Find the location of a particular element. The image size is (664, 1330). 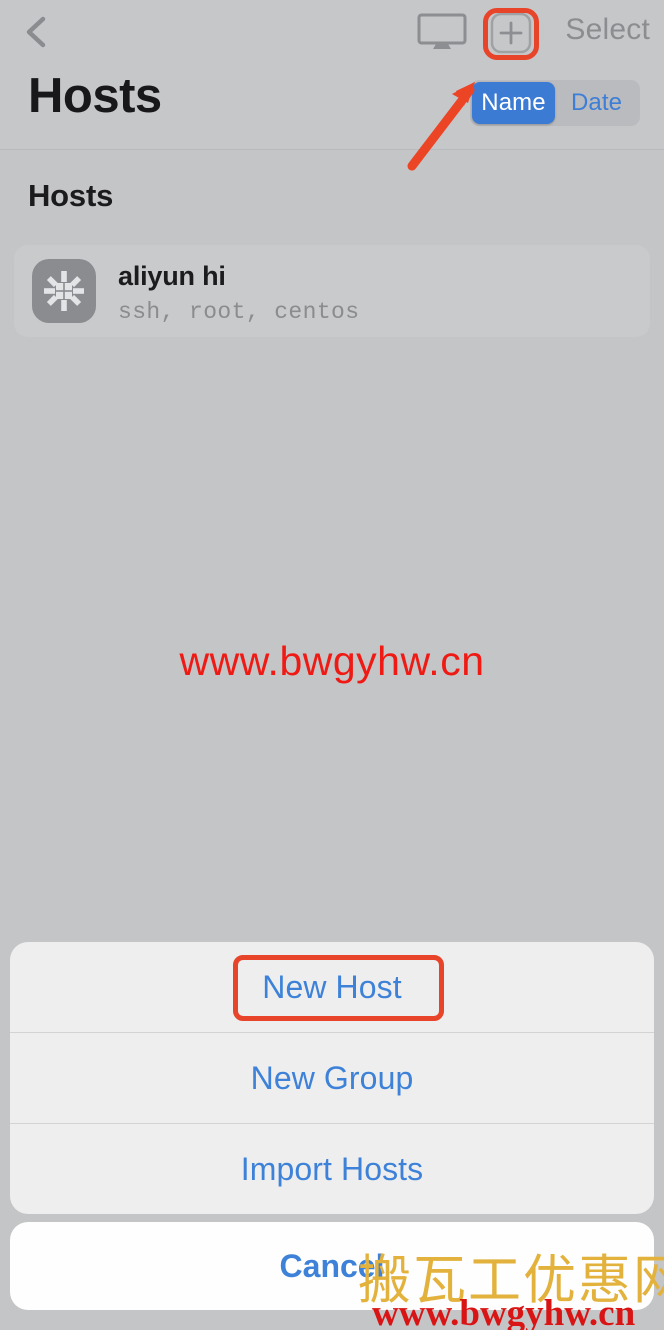

sort-option-date: Date is located at coordinates (596, 103).